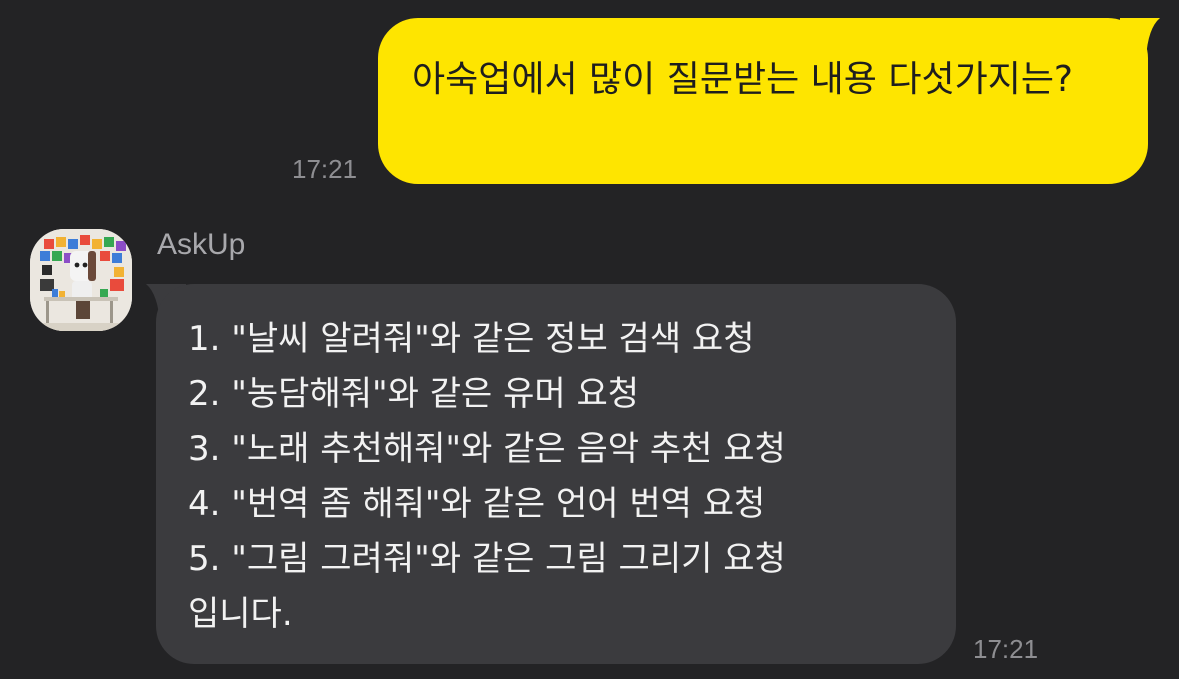  I want to click on reply-line: 5. "그림 그려줘"와 같은 그림 그리기 요청, so click(487, 559).